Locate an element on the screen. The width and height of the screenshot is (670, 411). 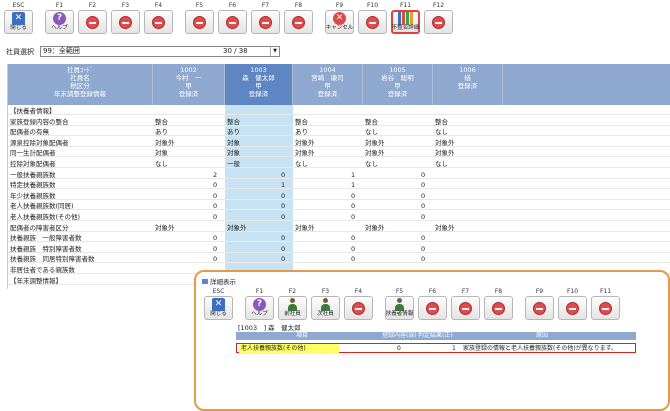
employee-column-header: 1005 岩谷 聡明甲登録済 is located at coordinates (398, 84).